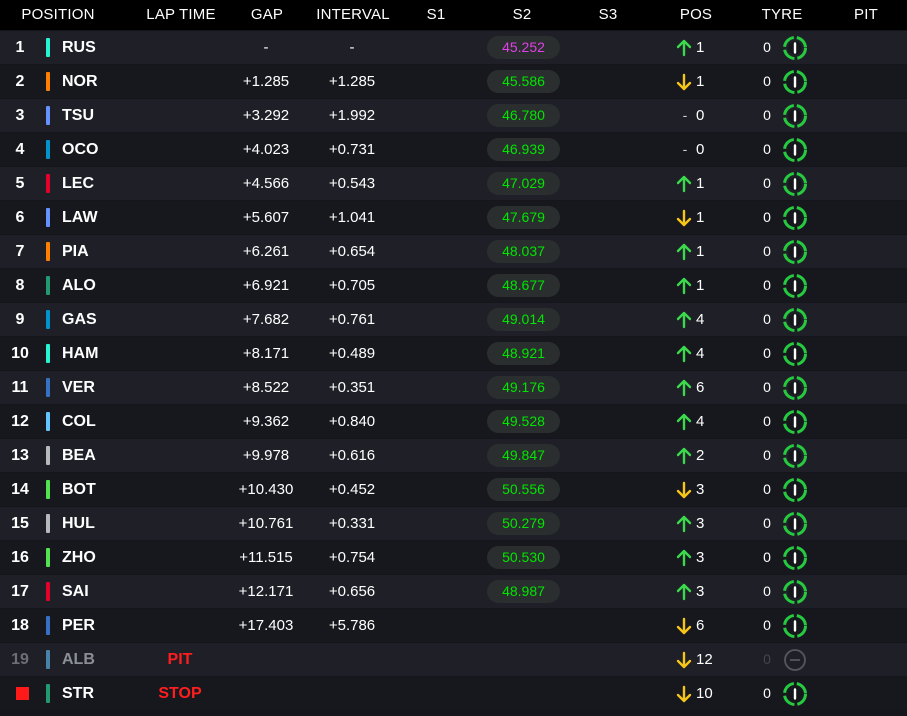 This screenshot has width=907, height=716. Describe the element at coordinates (92, 625) in the screenshot. I see `driver-code: PER` at that location.